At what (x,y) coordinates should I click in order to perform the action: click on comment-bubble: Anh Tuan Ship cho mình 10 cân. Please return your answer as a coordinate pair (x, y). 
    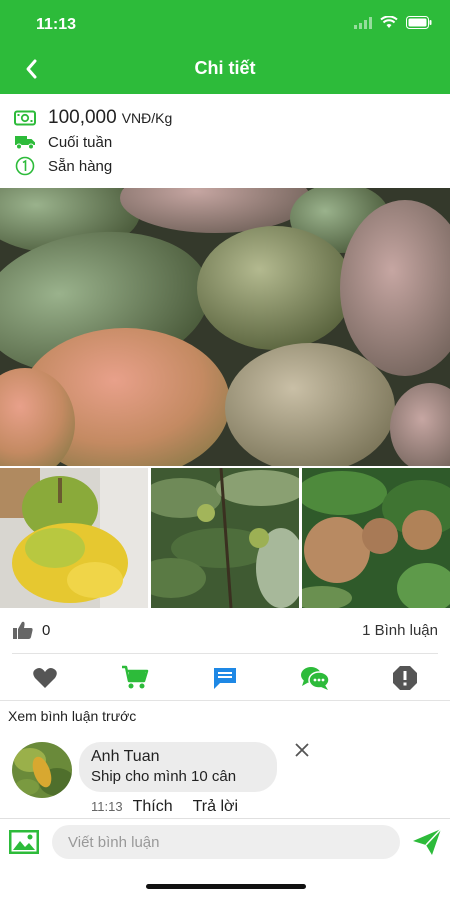
    Looking at the image, I should click on (178, 767).